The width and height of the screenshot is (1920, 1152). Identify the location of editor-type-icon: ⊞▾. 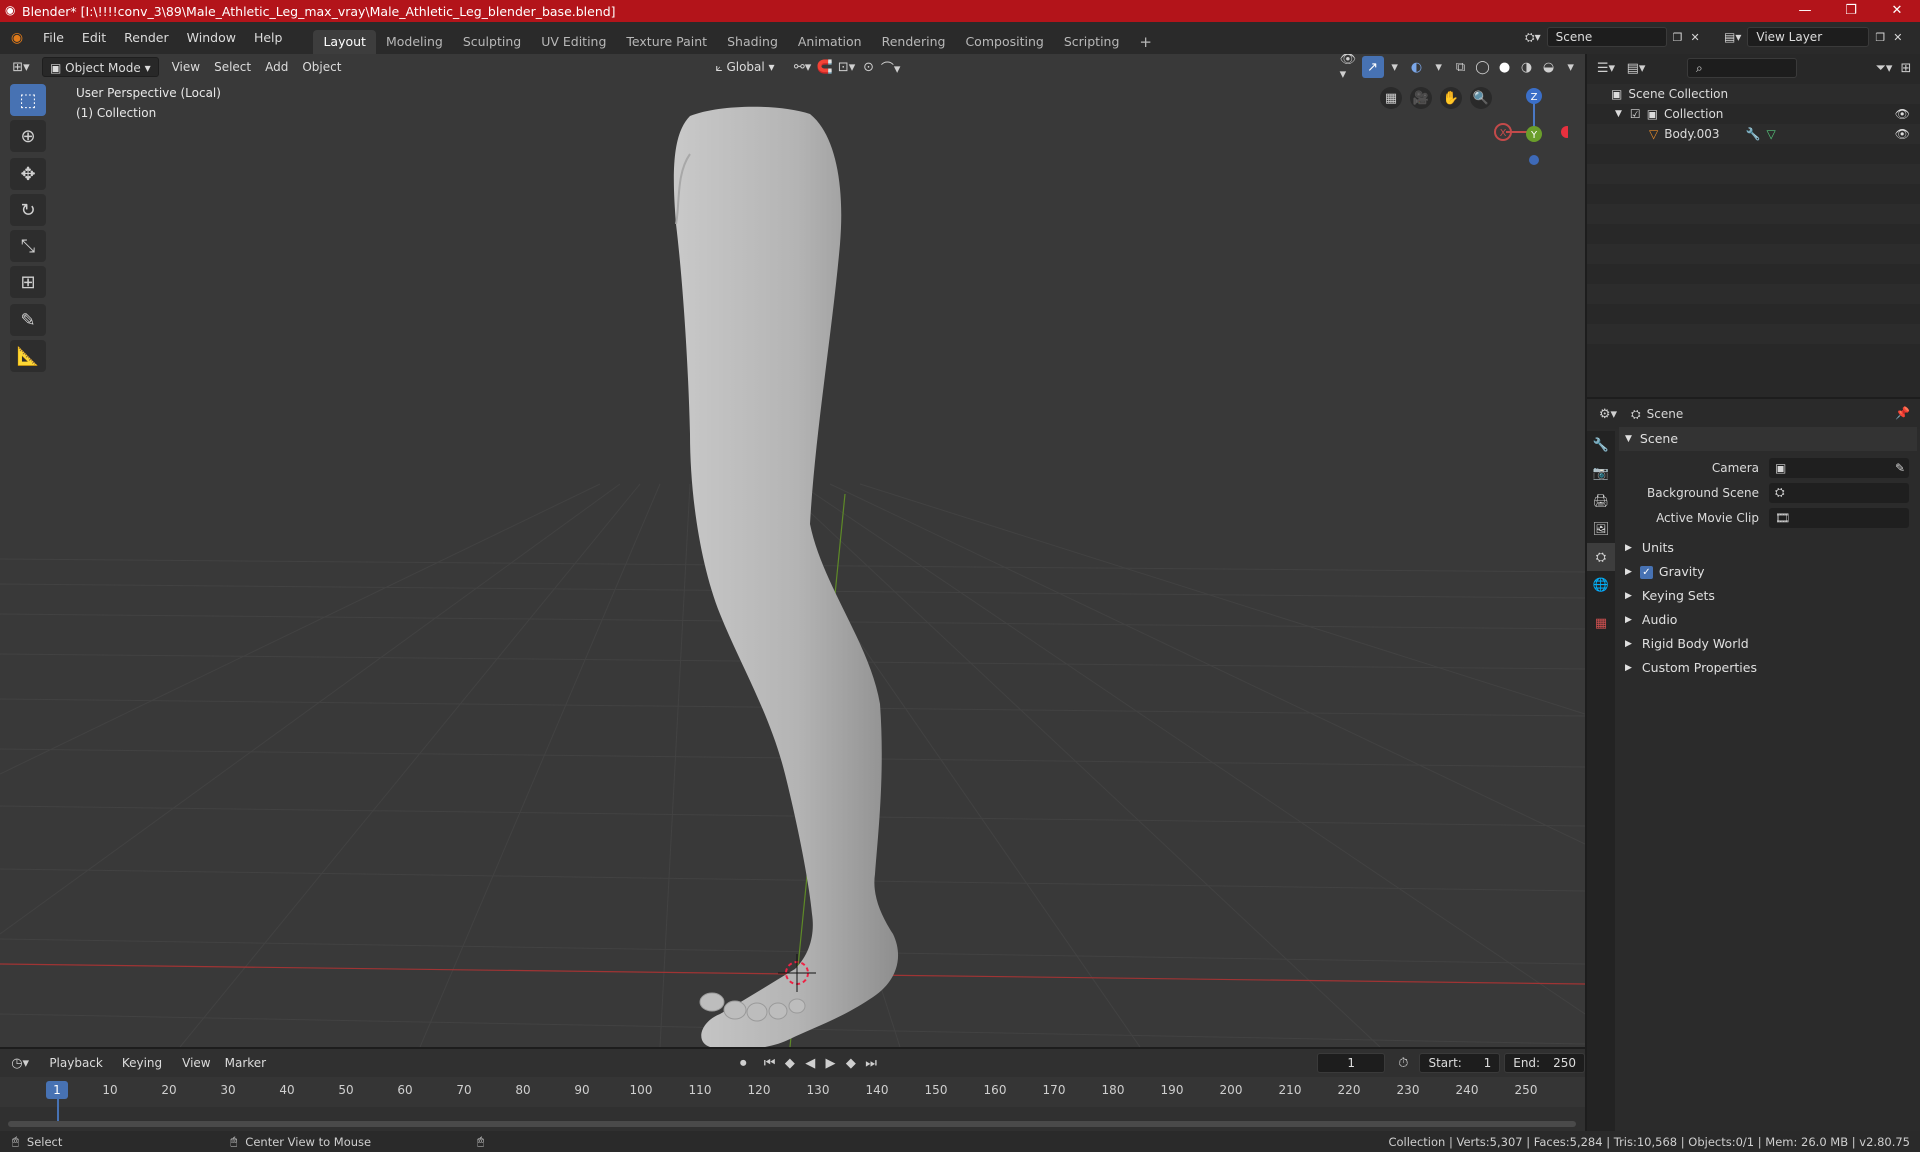
(21, 67).